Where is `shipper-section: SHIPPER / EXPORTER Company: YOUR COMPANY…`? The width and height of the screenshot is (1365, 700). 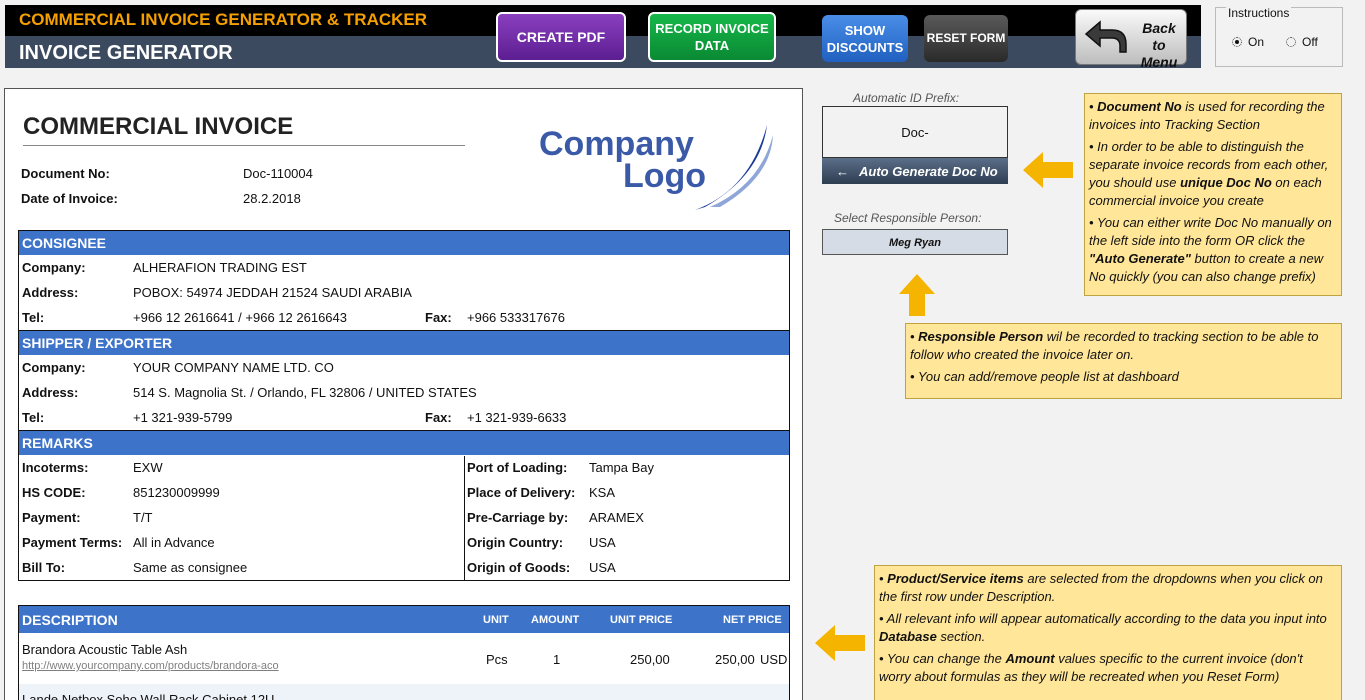 shipper-section: SHIPPER / EXPORTER Company: YOUR COMPANY… is located at coordinates (404, 381).